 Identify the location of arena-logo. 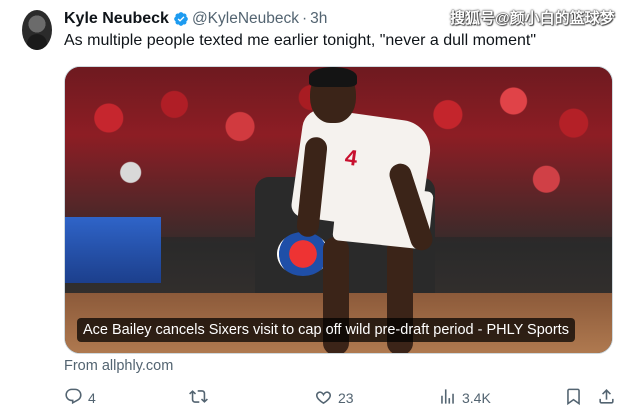
(303, 254).